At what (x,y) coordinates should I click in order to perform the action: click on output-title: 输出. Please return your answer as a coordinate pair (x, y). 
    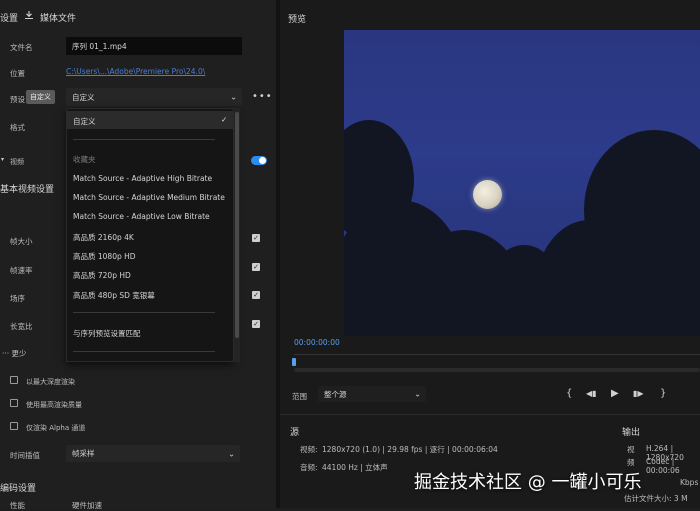
    Looking at the image, I should click on (631, 433).